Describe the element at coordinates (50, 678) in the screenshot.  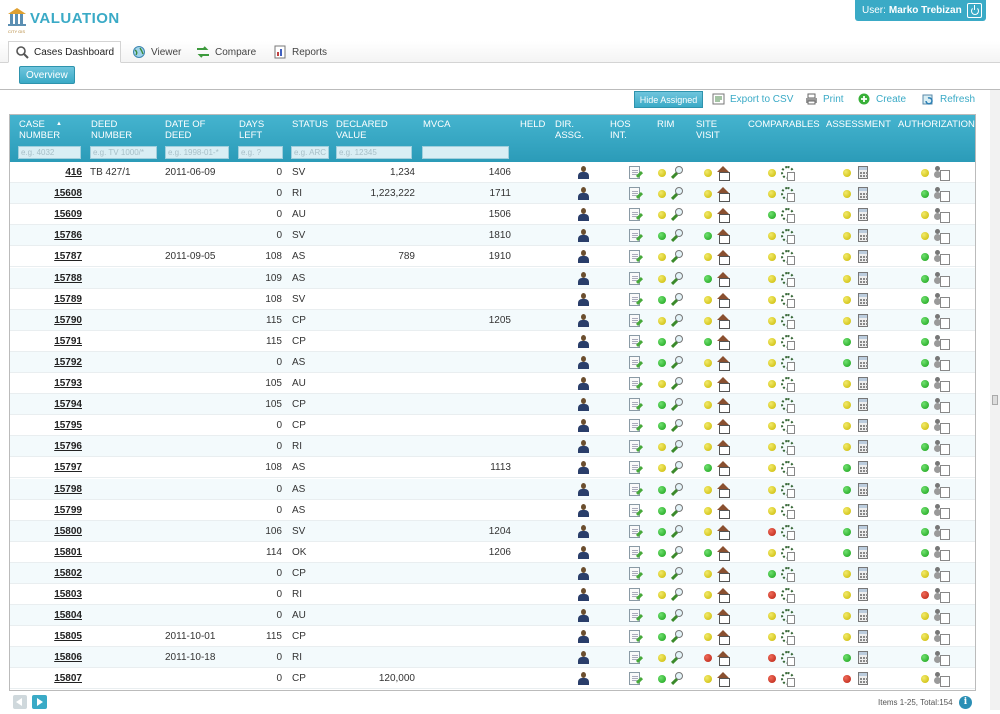
I see `case-number-link: 15807` at that location.